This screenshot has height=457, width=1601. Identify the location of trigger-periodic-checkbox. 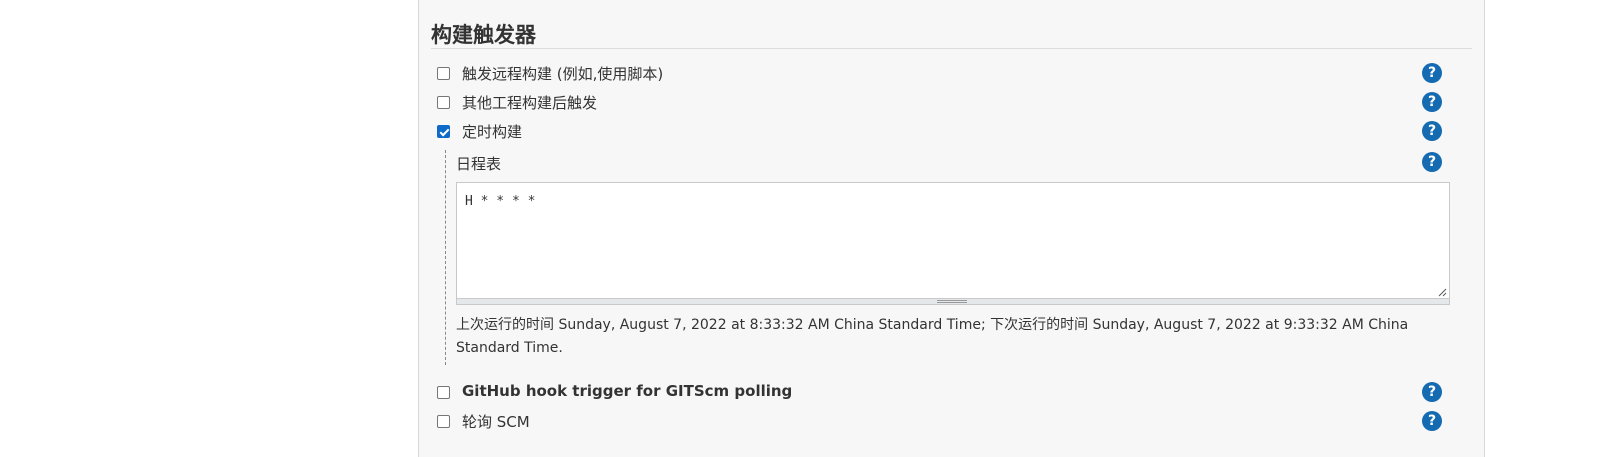
(443, 131).